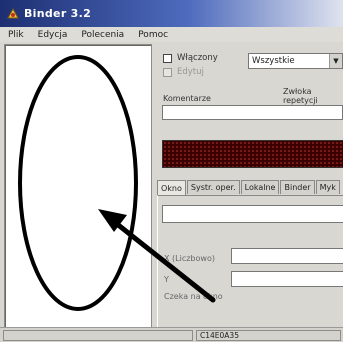  What do you see at coordinates (273, 61) in the screenshot?
I see `filter-value: Wszystkie` at bounding box center [273, 61].